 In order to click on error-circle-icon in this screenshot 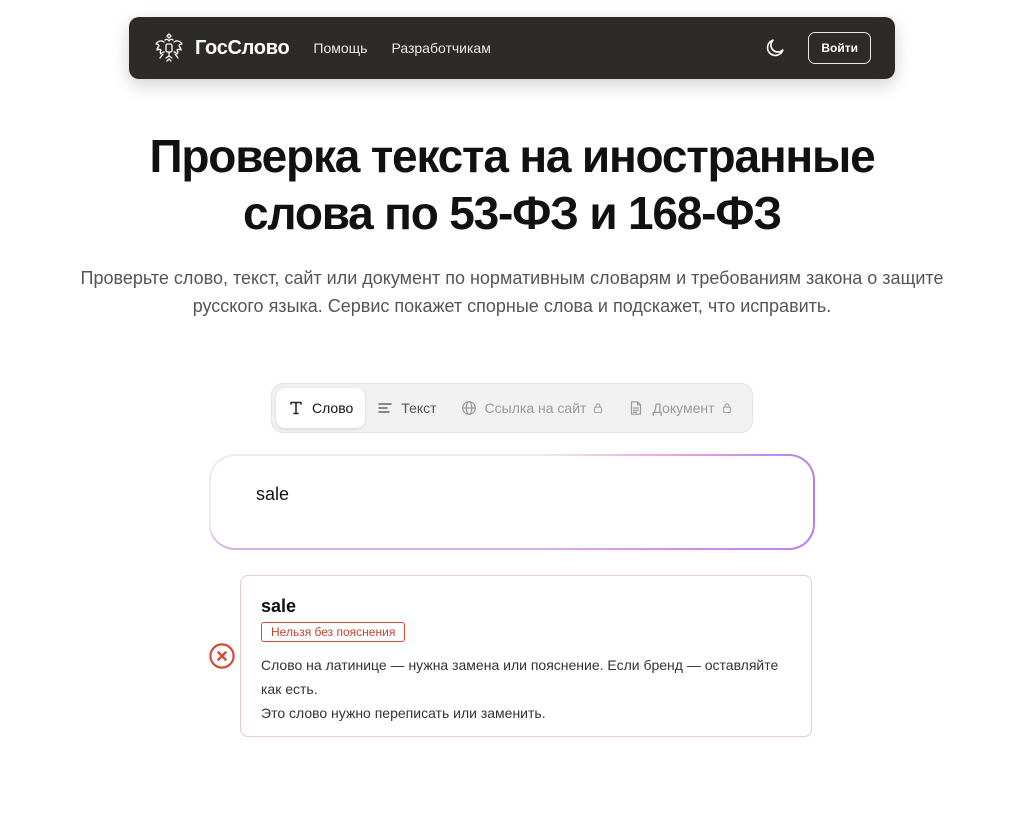, I will do `click(222, 656)`.